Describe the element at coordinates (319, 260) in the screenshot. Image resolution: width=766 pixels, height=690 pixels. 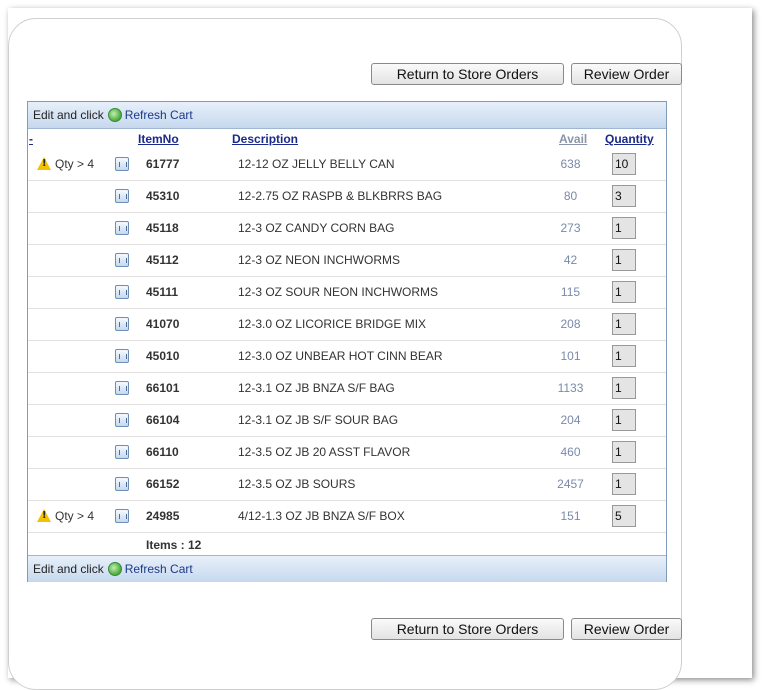
I see `item-description: 12-3 OZ NEON INCHWORMS` at that location.